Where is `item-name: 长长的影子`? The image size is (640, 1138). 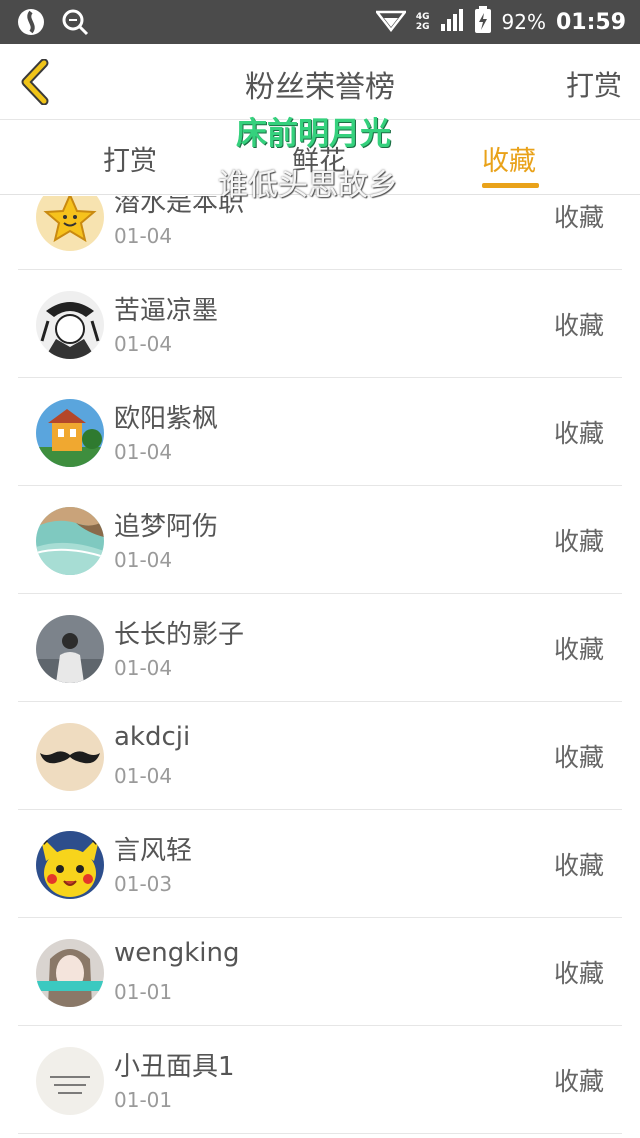 item-name: 长长的影子 is located at coordinates (179, 635).